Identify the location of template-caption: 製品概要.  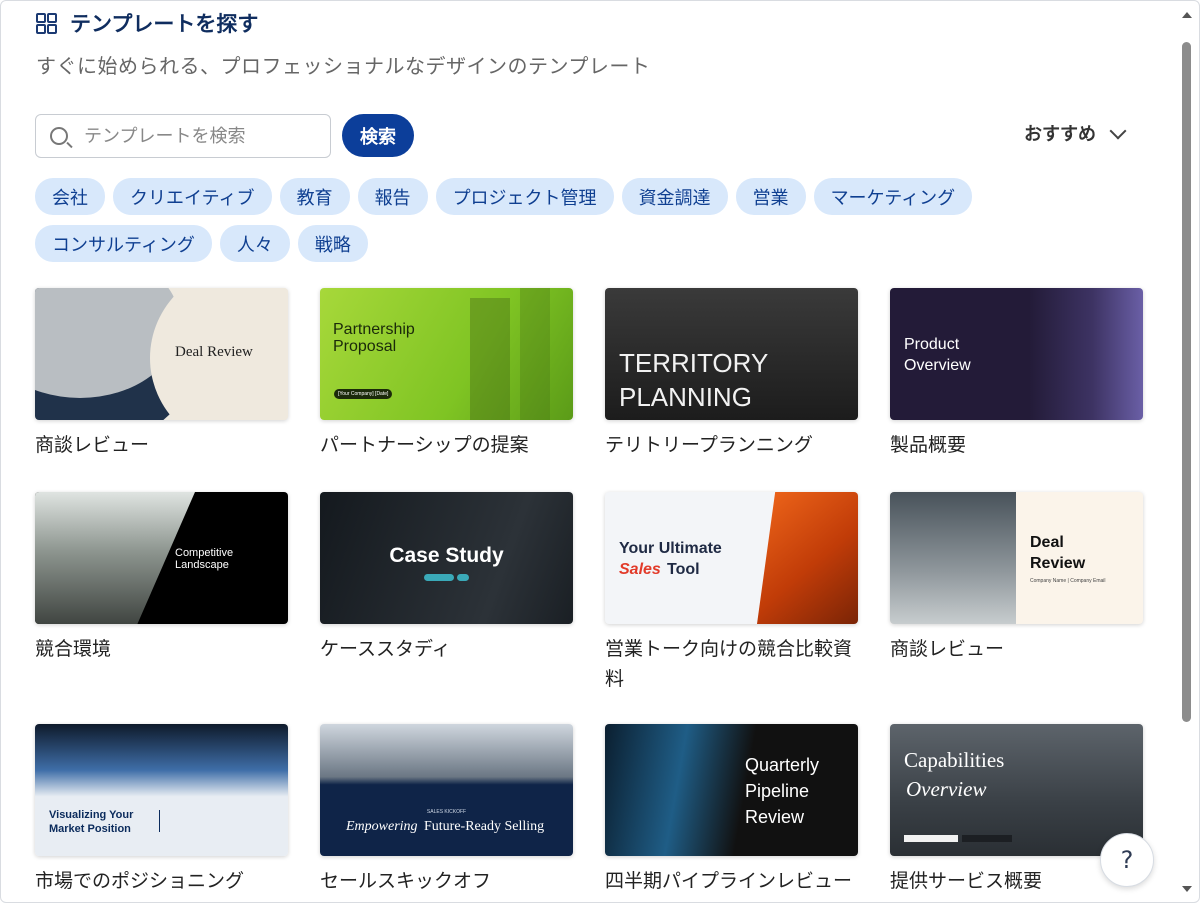
(928, 445).